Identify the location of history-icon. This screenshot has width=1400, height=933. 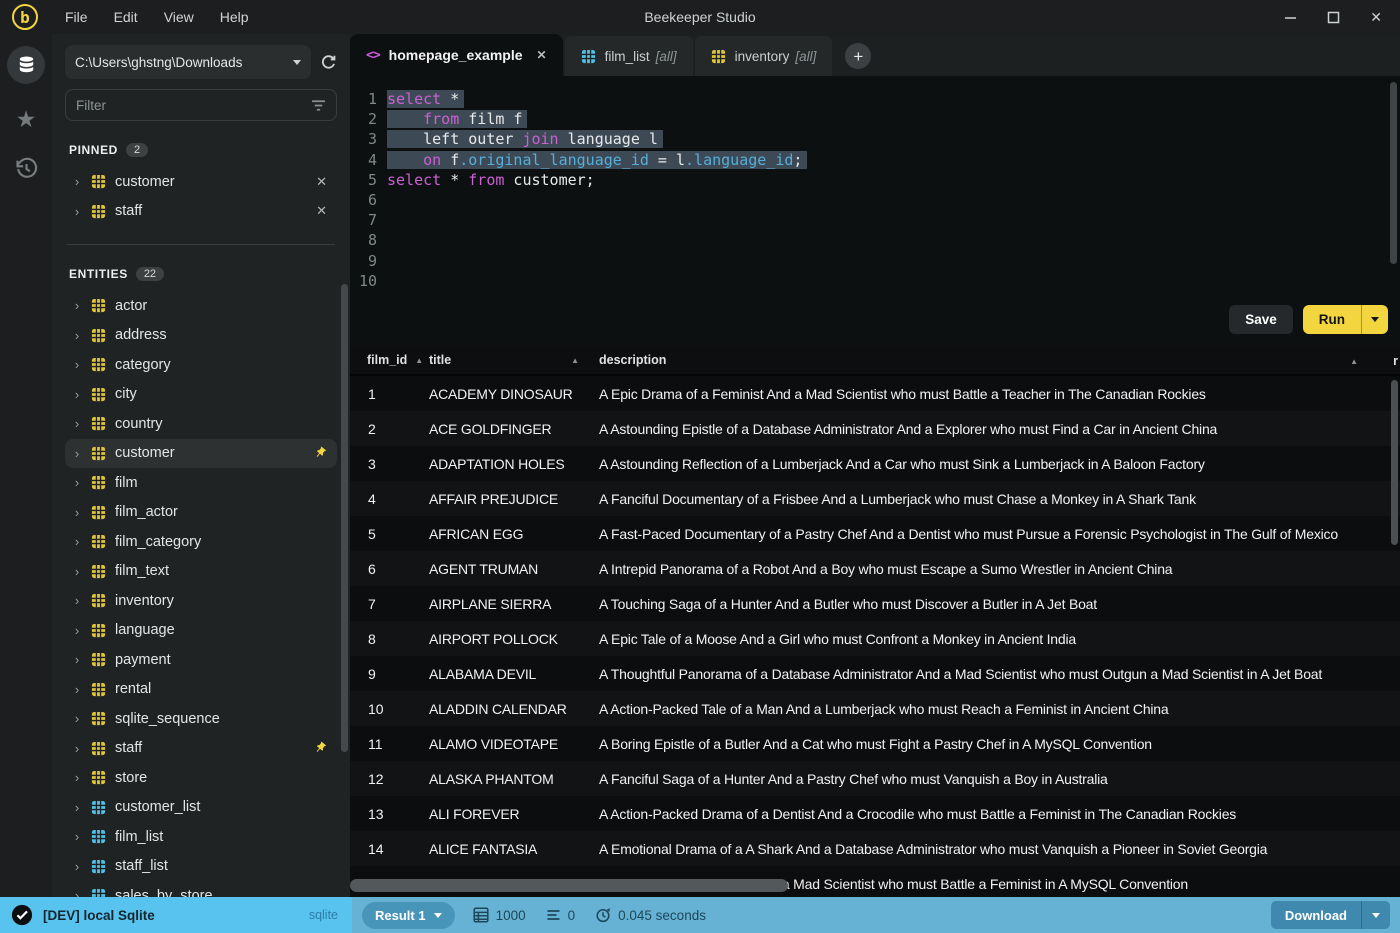
(26, 168).